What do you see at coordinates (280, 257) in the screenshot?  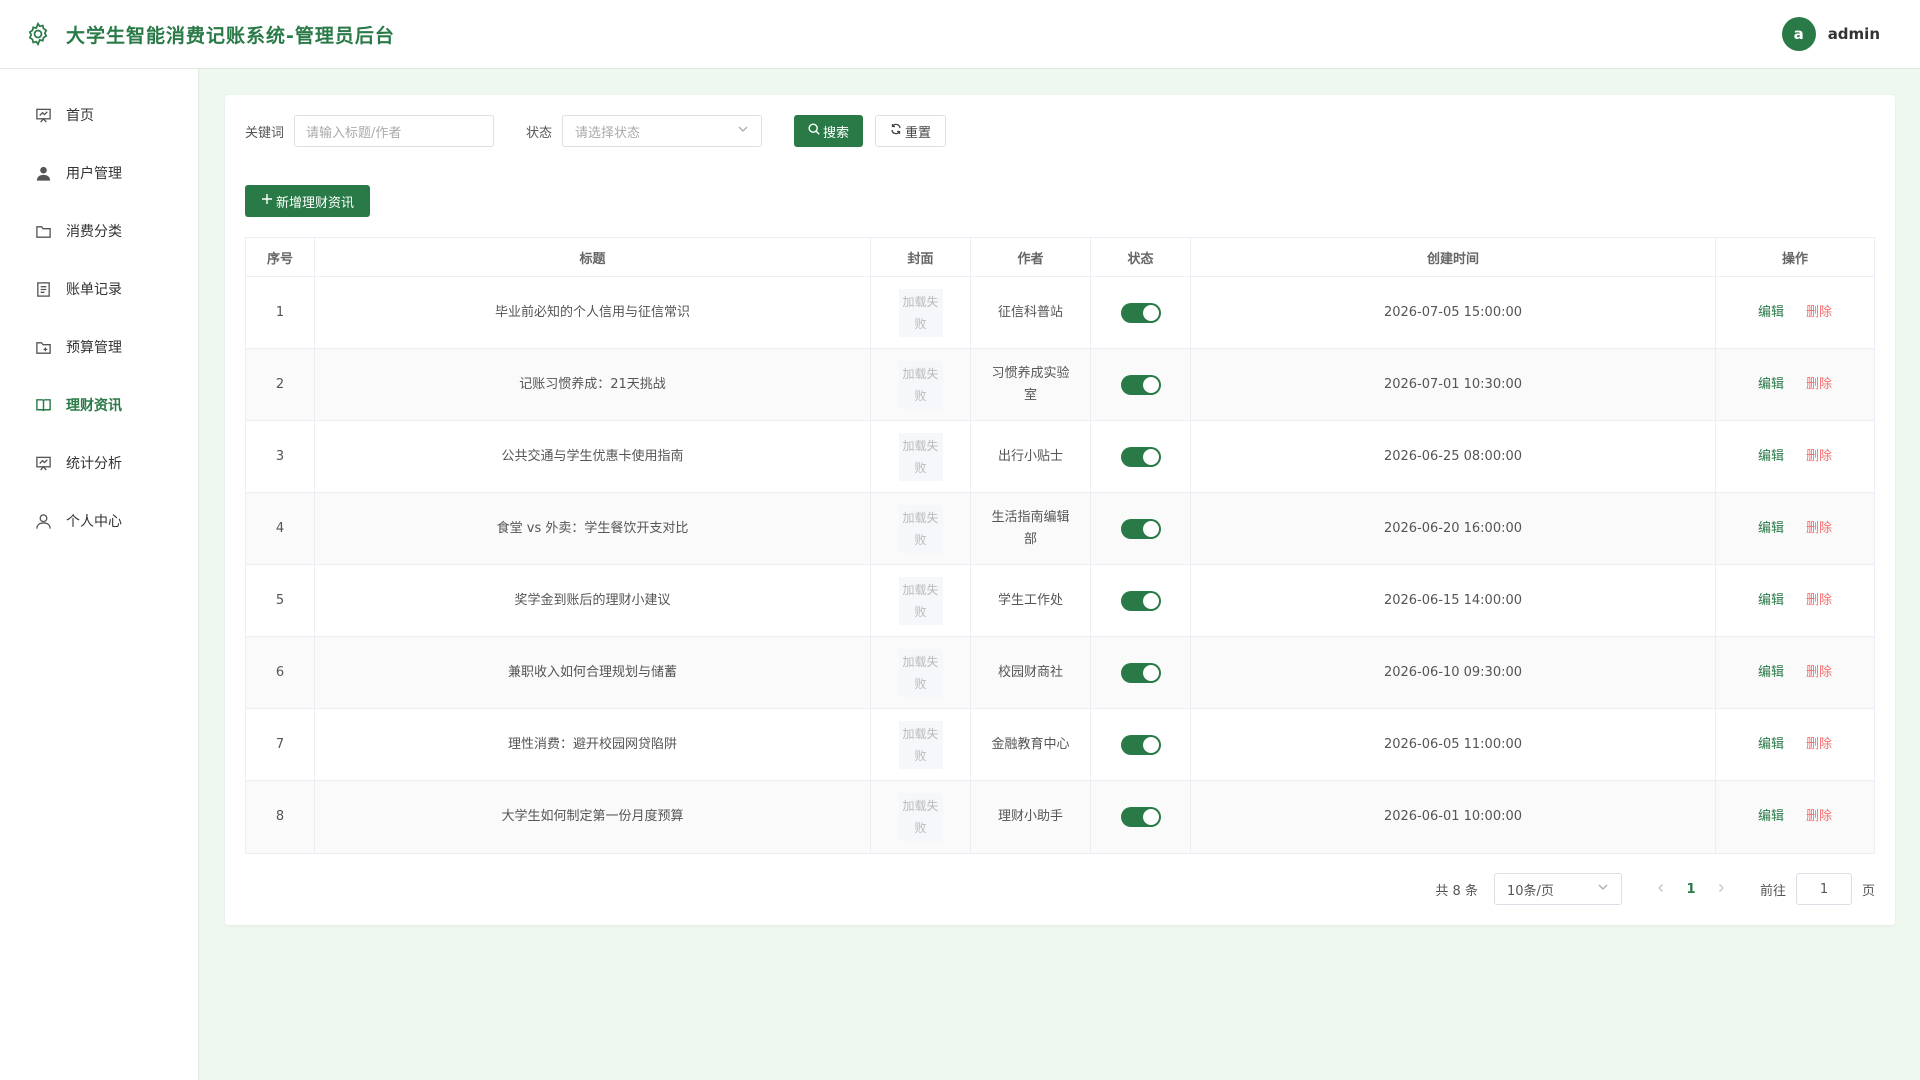 I see `column-header-index: 序号` at bounding box center [280, 257].